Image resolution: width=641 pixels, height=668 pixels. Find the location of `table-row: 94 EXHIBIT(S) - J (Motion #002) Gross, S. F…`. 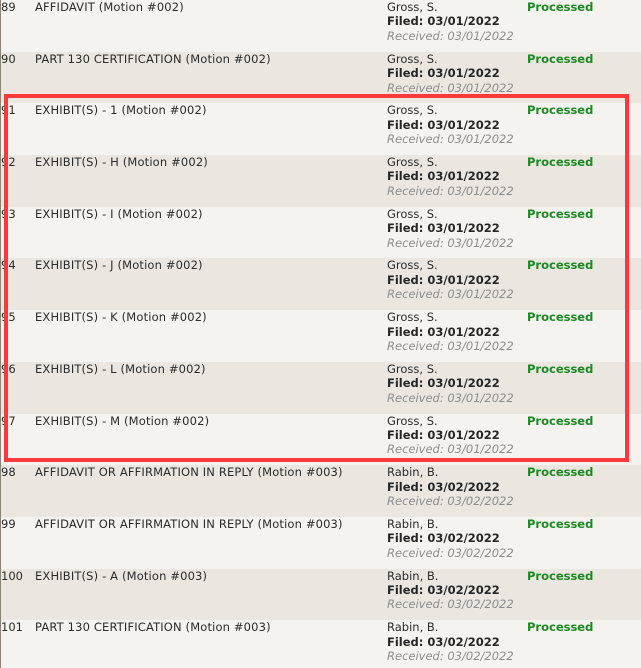

table-row: 94 EXHIBIT(S) - J (Motion #002) Gross, S. F… is located at coordinates (321, 284).